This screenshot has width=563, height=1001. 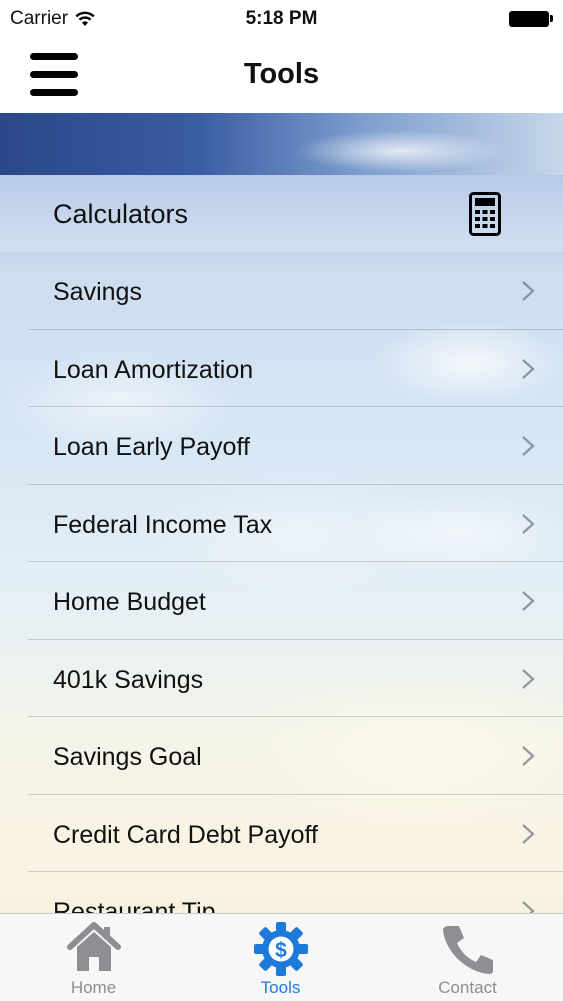 What do you see at coordinates (134, 905) in the screenshot?
I see `list-item-label: Restaurant Tip` at bounding box center [134, 905].